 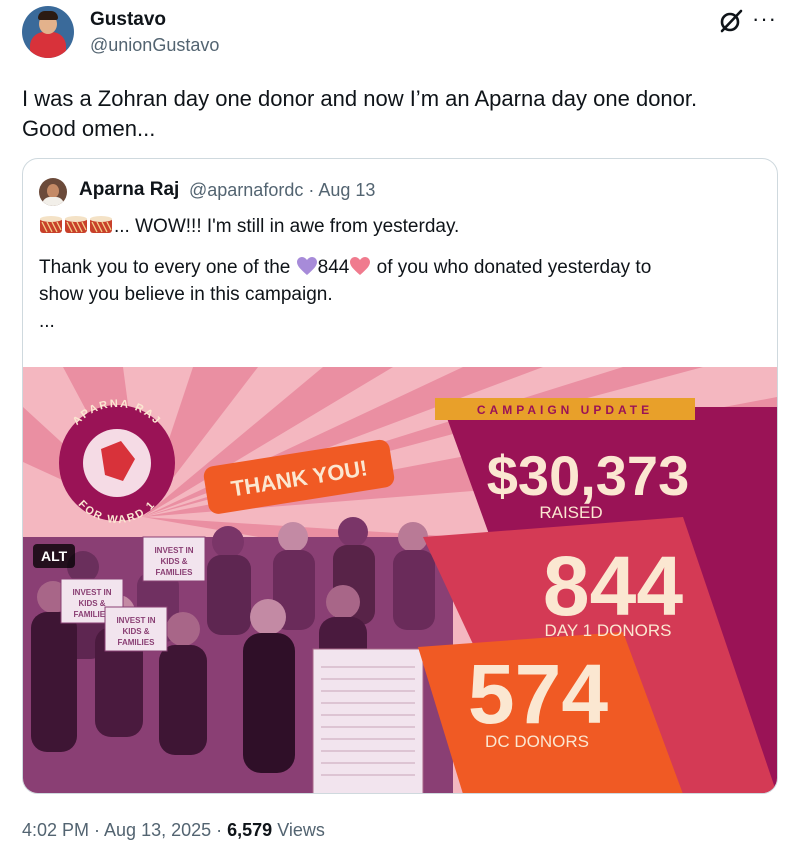 I want to click on campaign-update-label: CAMPAIGN UPDATE, so click(x=565, y=410).